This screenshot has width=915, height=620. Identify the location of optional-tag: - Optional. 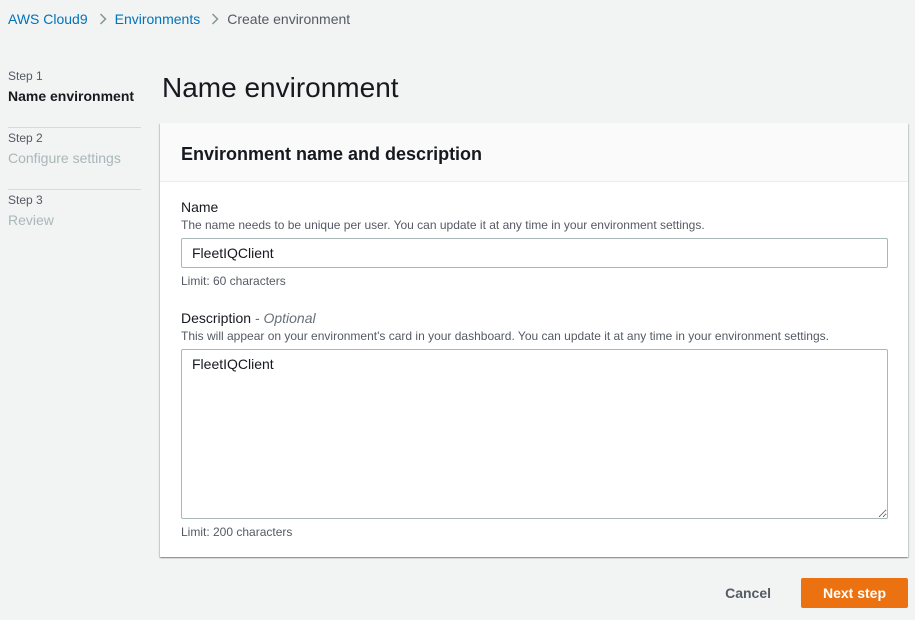
(285, 318).